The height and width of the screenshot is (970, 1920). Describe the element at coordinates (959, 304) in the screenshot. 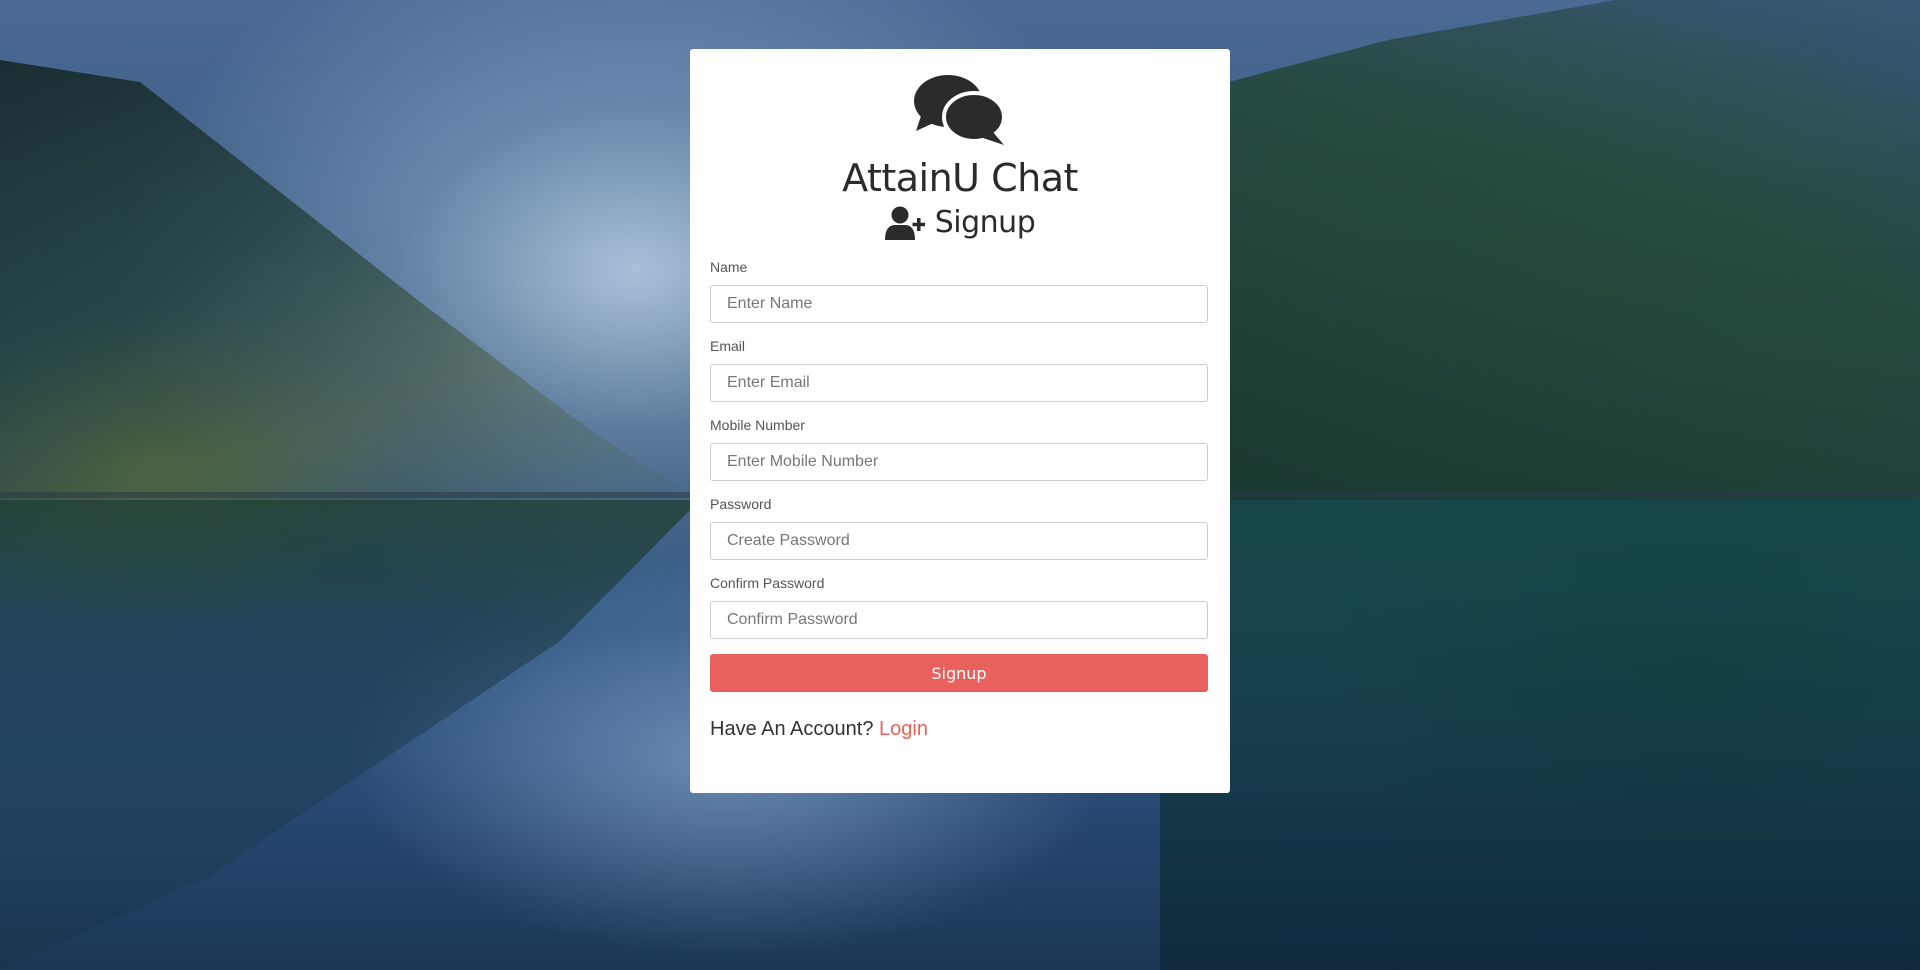

I see `name-input` at that location.